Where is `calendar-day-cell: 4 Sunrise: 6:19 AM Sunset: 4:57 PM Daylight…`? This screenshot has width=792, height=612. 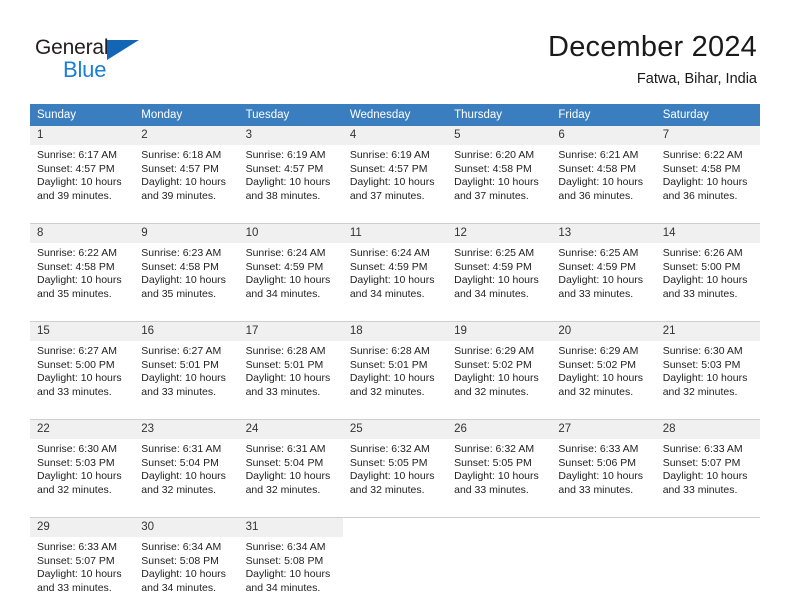 calendar-day-cell: 4 Sunrise: 6:19 AM Sunset: 4:57 PM Daylight… is located at coordinates (395, 171).